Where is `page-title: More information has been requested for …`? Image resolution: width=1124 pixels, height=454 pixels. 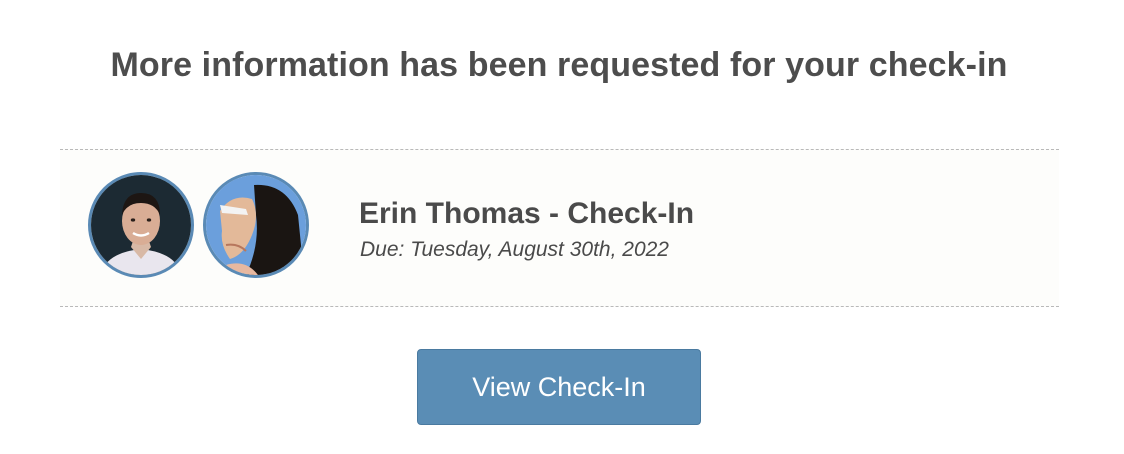 page-title: More information has been requested for … is located at coordinates (559, 65).